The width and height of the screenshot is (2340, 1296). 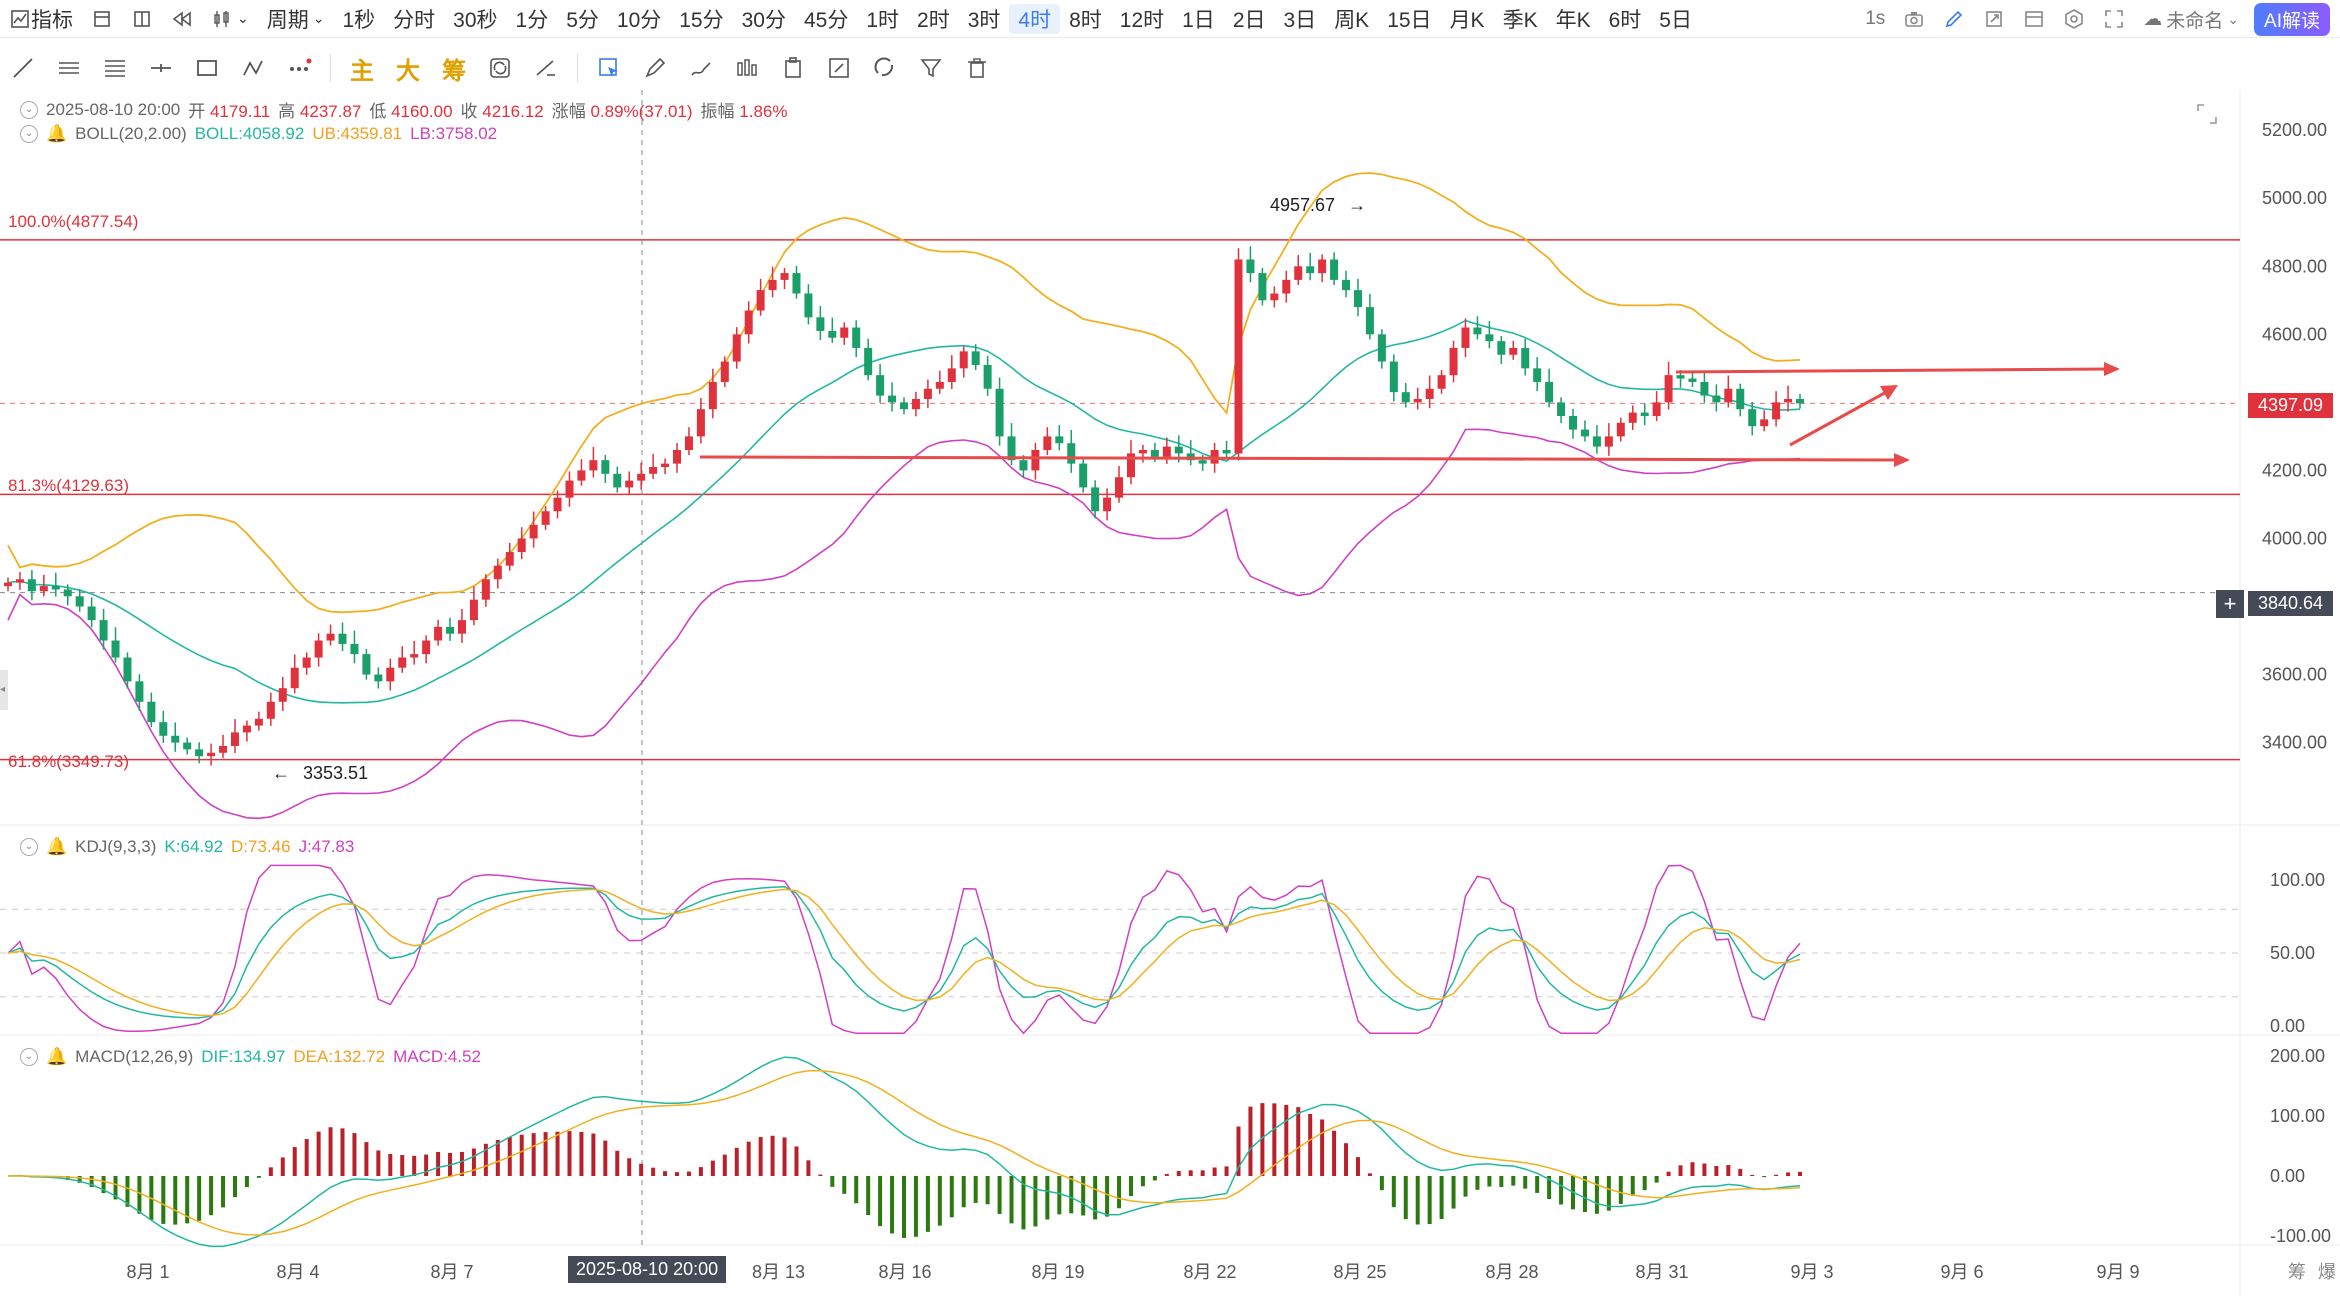 I want to click on price-axis-label: 5000.00, so click(x=2294, y=198).